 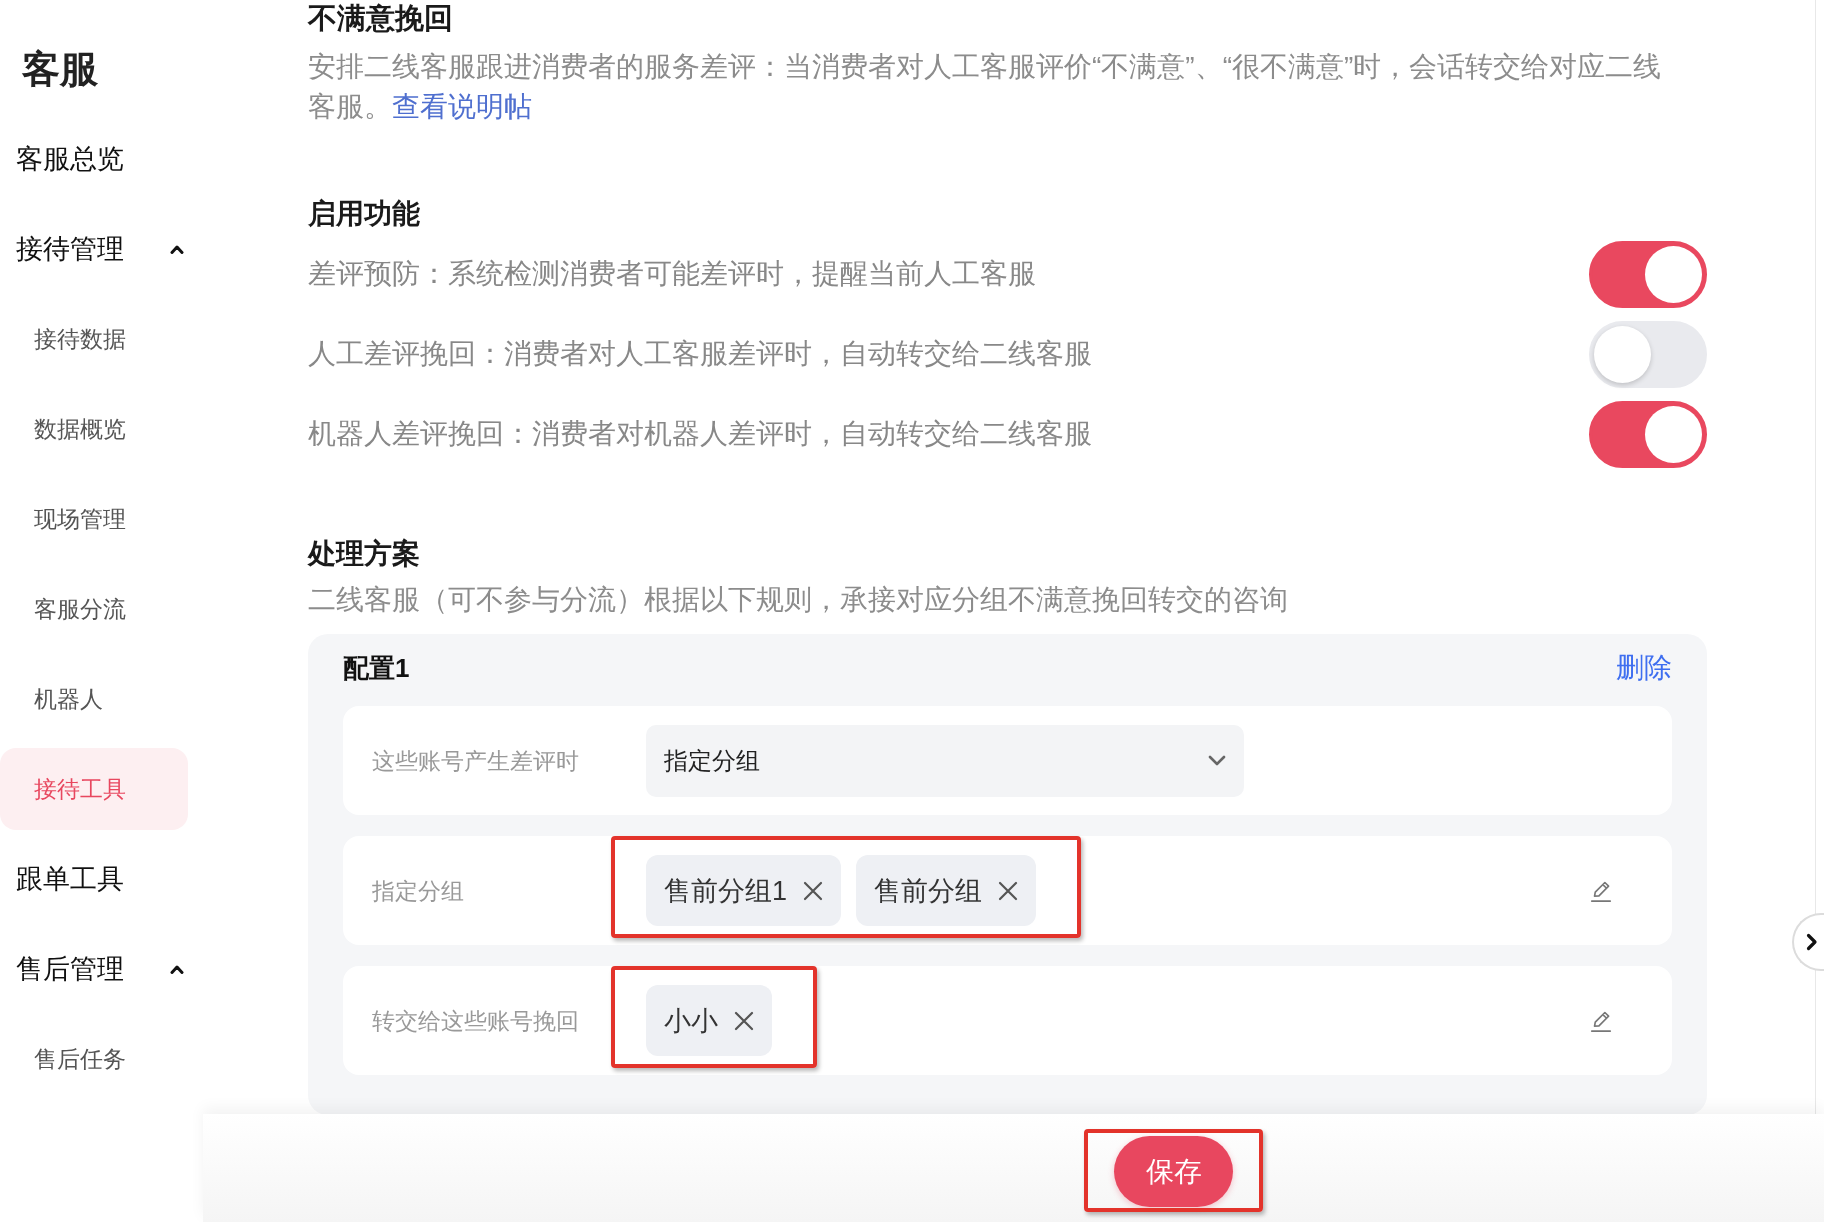 What do you see at coordinates (60, 69) in the screenshot?
I see `sidebar-title: 客服` at bounding box center [60, 69].